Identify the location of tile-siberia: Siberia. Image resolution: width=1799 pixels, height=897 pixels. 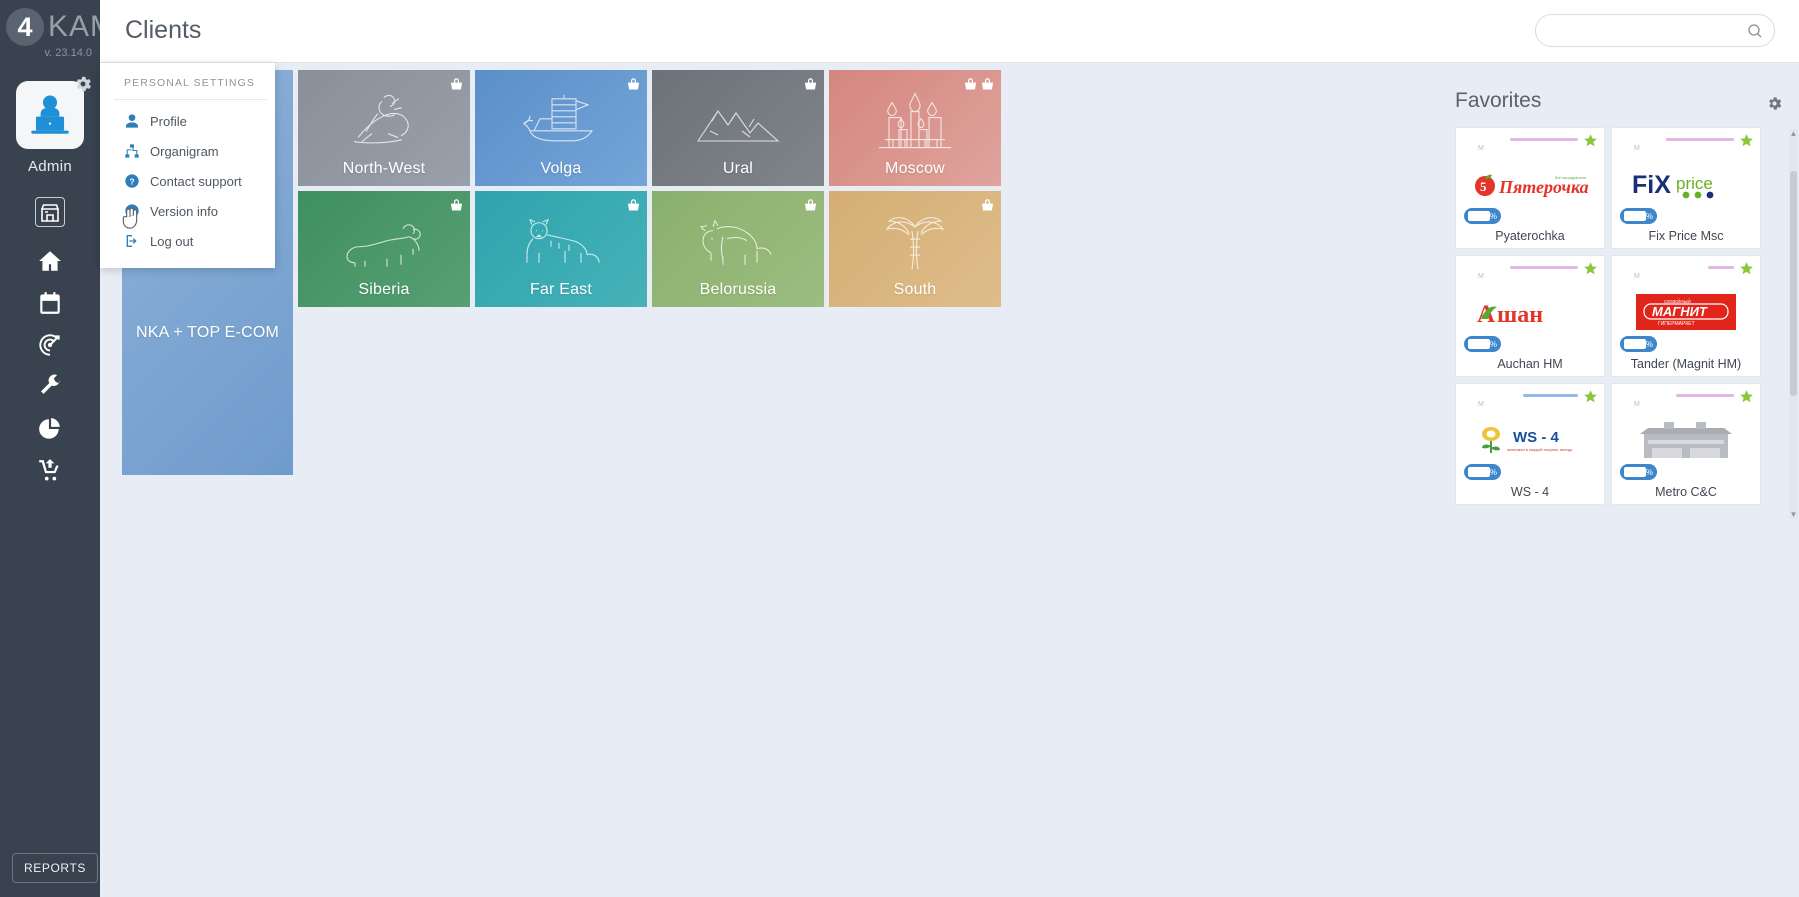
(384, 249).